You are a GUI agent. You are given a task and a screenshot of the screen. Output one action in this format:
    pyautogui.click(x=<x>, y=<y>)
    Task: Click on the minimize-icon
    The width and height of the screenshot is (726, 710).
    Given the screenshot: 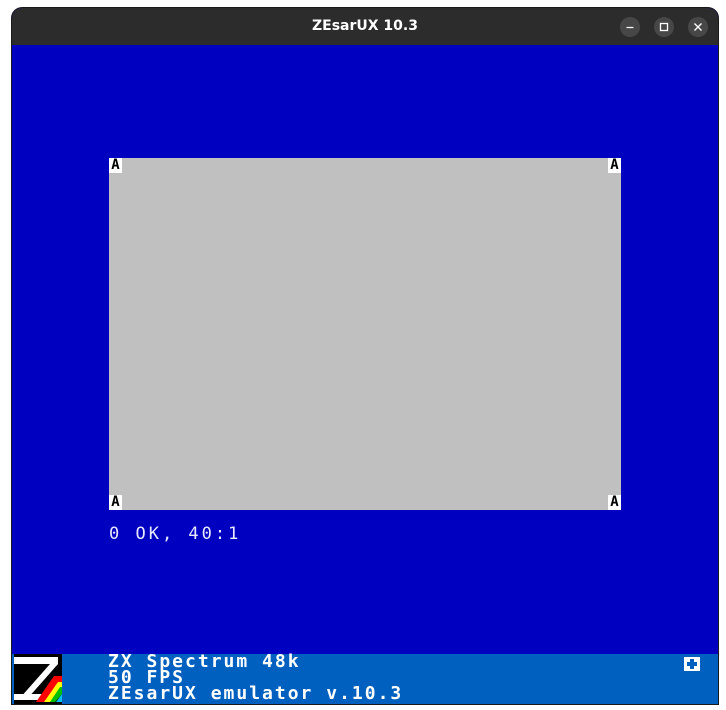 What is the action you would take?
    pyautogui.click(x=630, y=27)
    